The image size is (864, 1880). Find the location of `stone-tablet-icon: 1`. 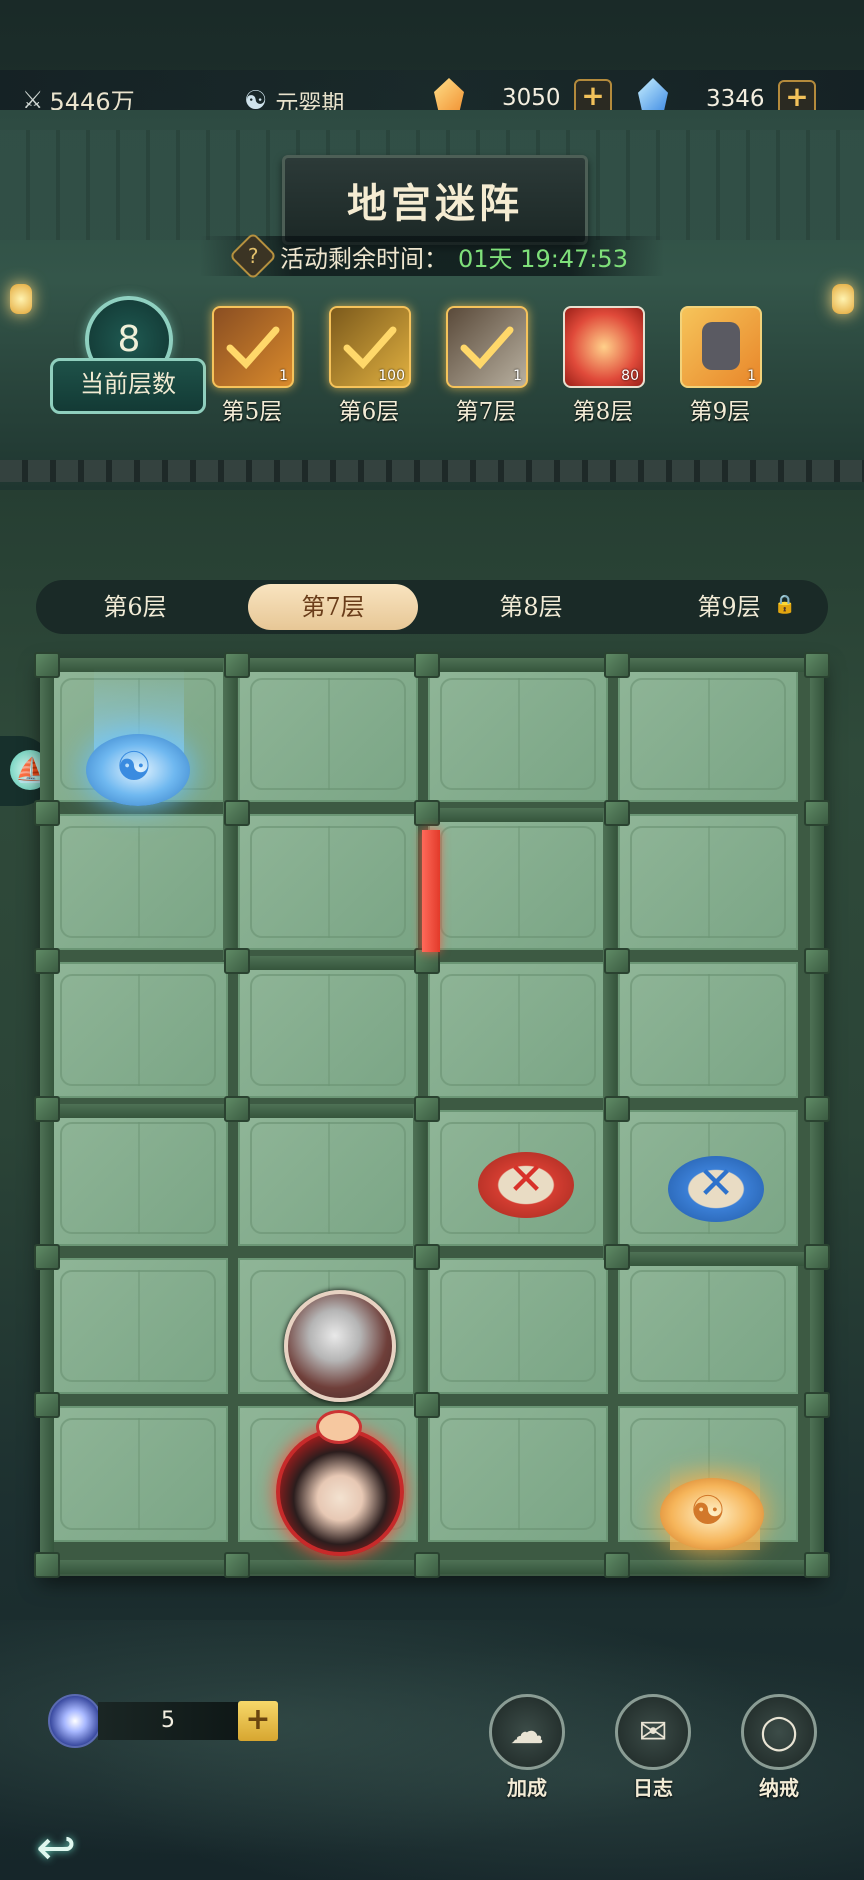

stone-tablet-icon: 1 is located at coordinates (721, 347).